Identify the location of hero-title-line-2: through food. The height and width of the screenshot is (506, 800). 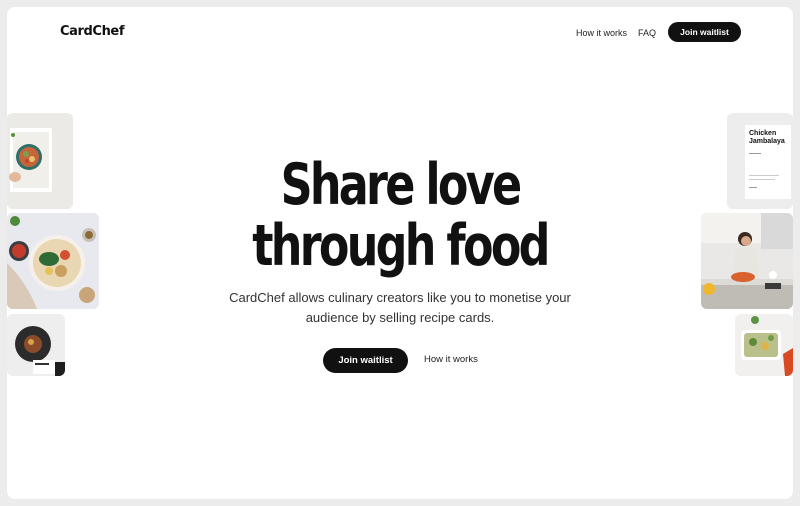
(401, 246).